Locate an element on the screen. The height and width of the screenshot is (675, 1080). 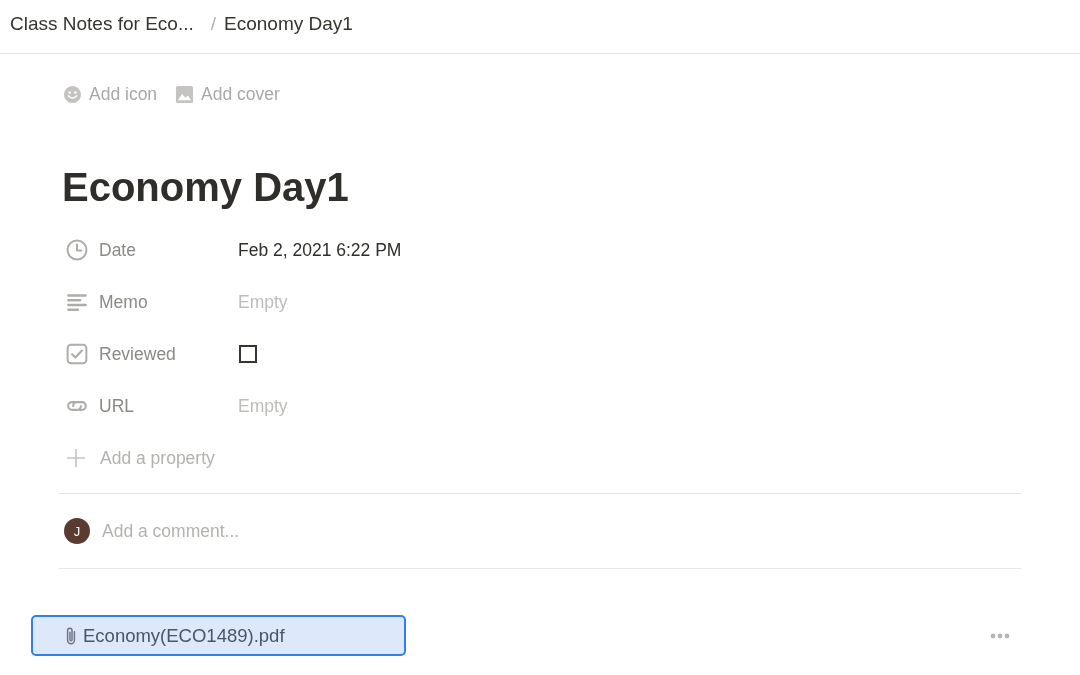
smiley-icon is located at coordinates (72, 94).